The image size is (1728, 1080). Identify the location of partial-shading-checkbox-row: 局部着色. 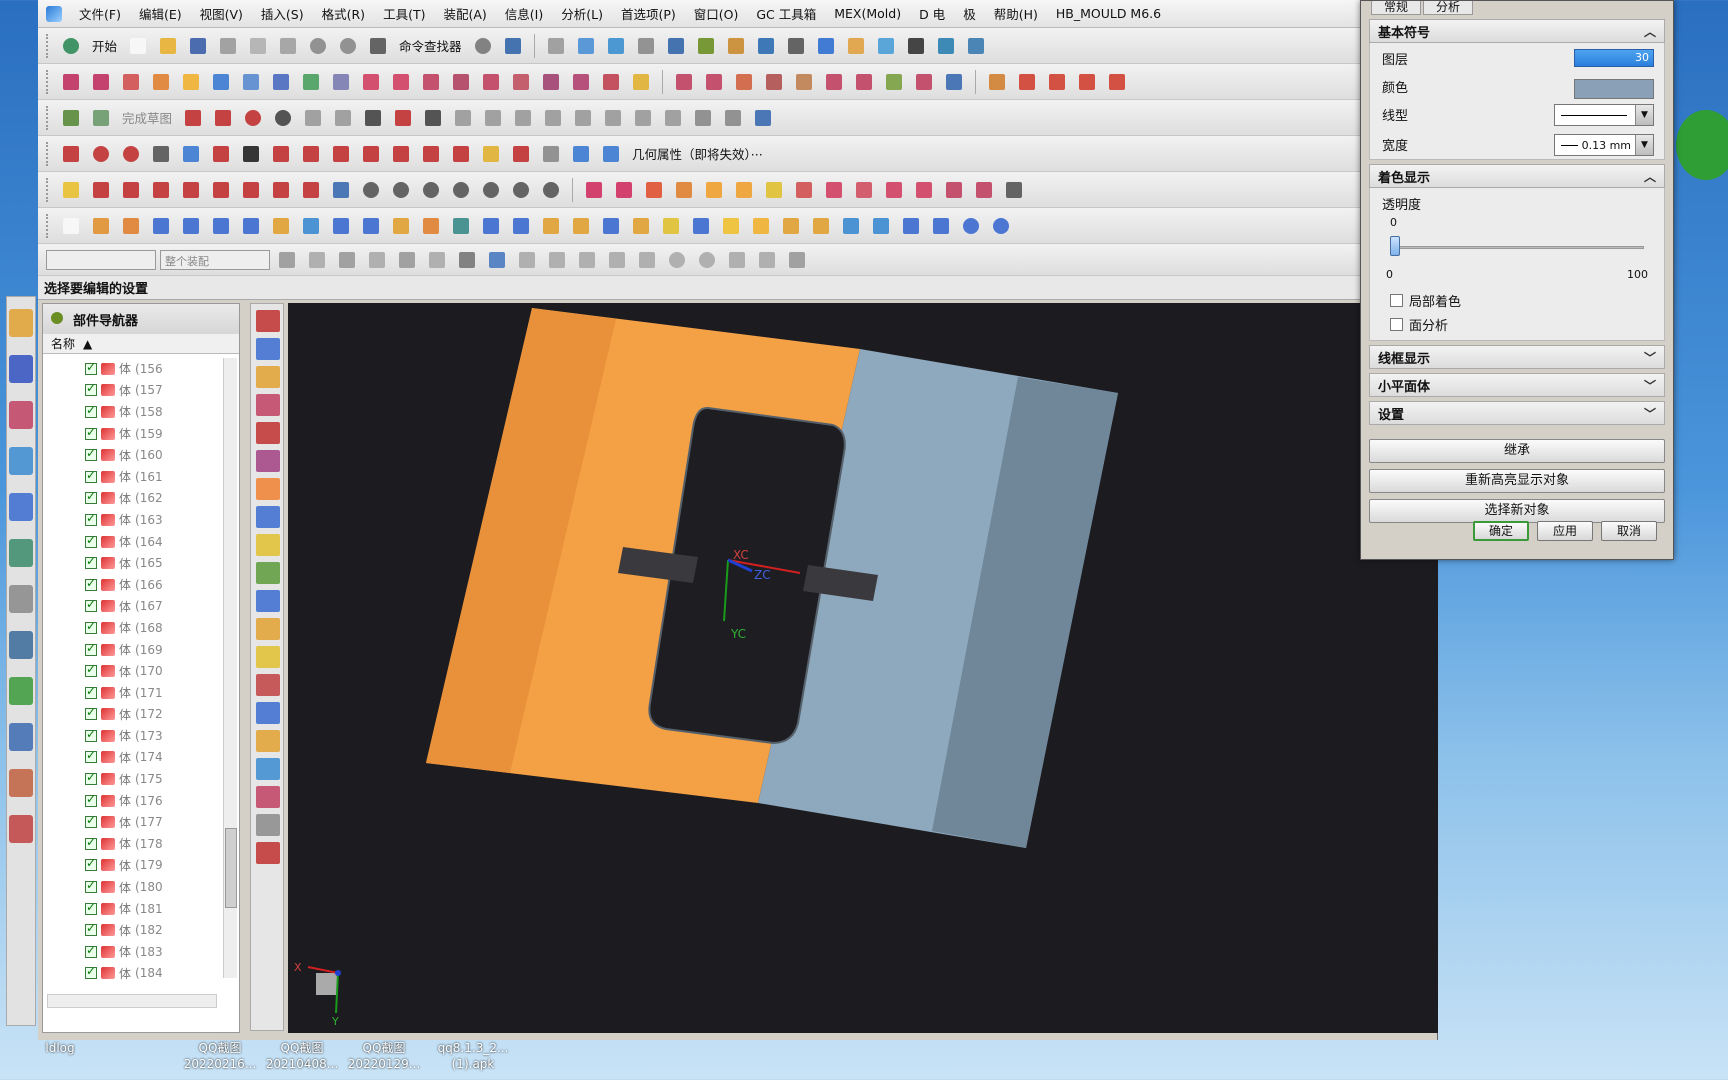
(1517, 300).